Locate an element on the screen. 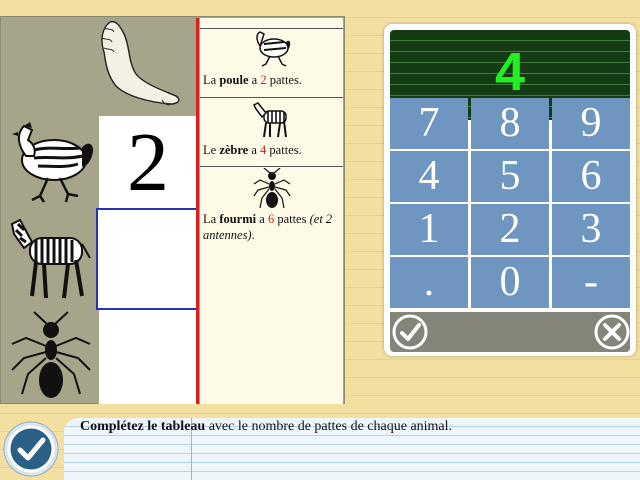 This screenshot has width=640, height=480. hen-info-animal: poule is located at coordinates (234, 80).